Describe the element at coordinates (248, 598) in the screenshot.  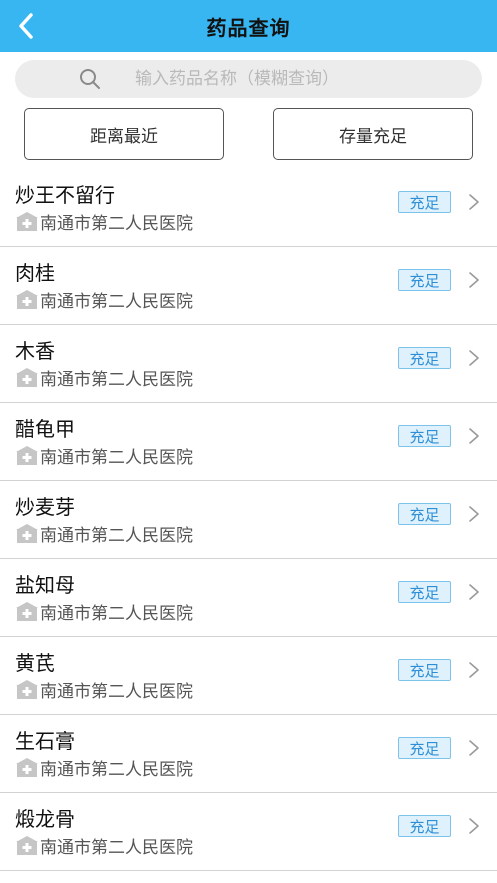
I see `drug-list-item: 盐知母南通市第二人民医院 充足` at that location.